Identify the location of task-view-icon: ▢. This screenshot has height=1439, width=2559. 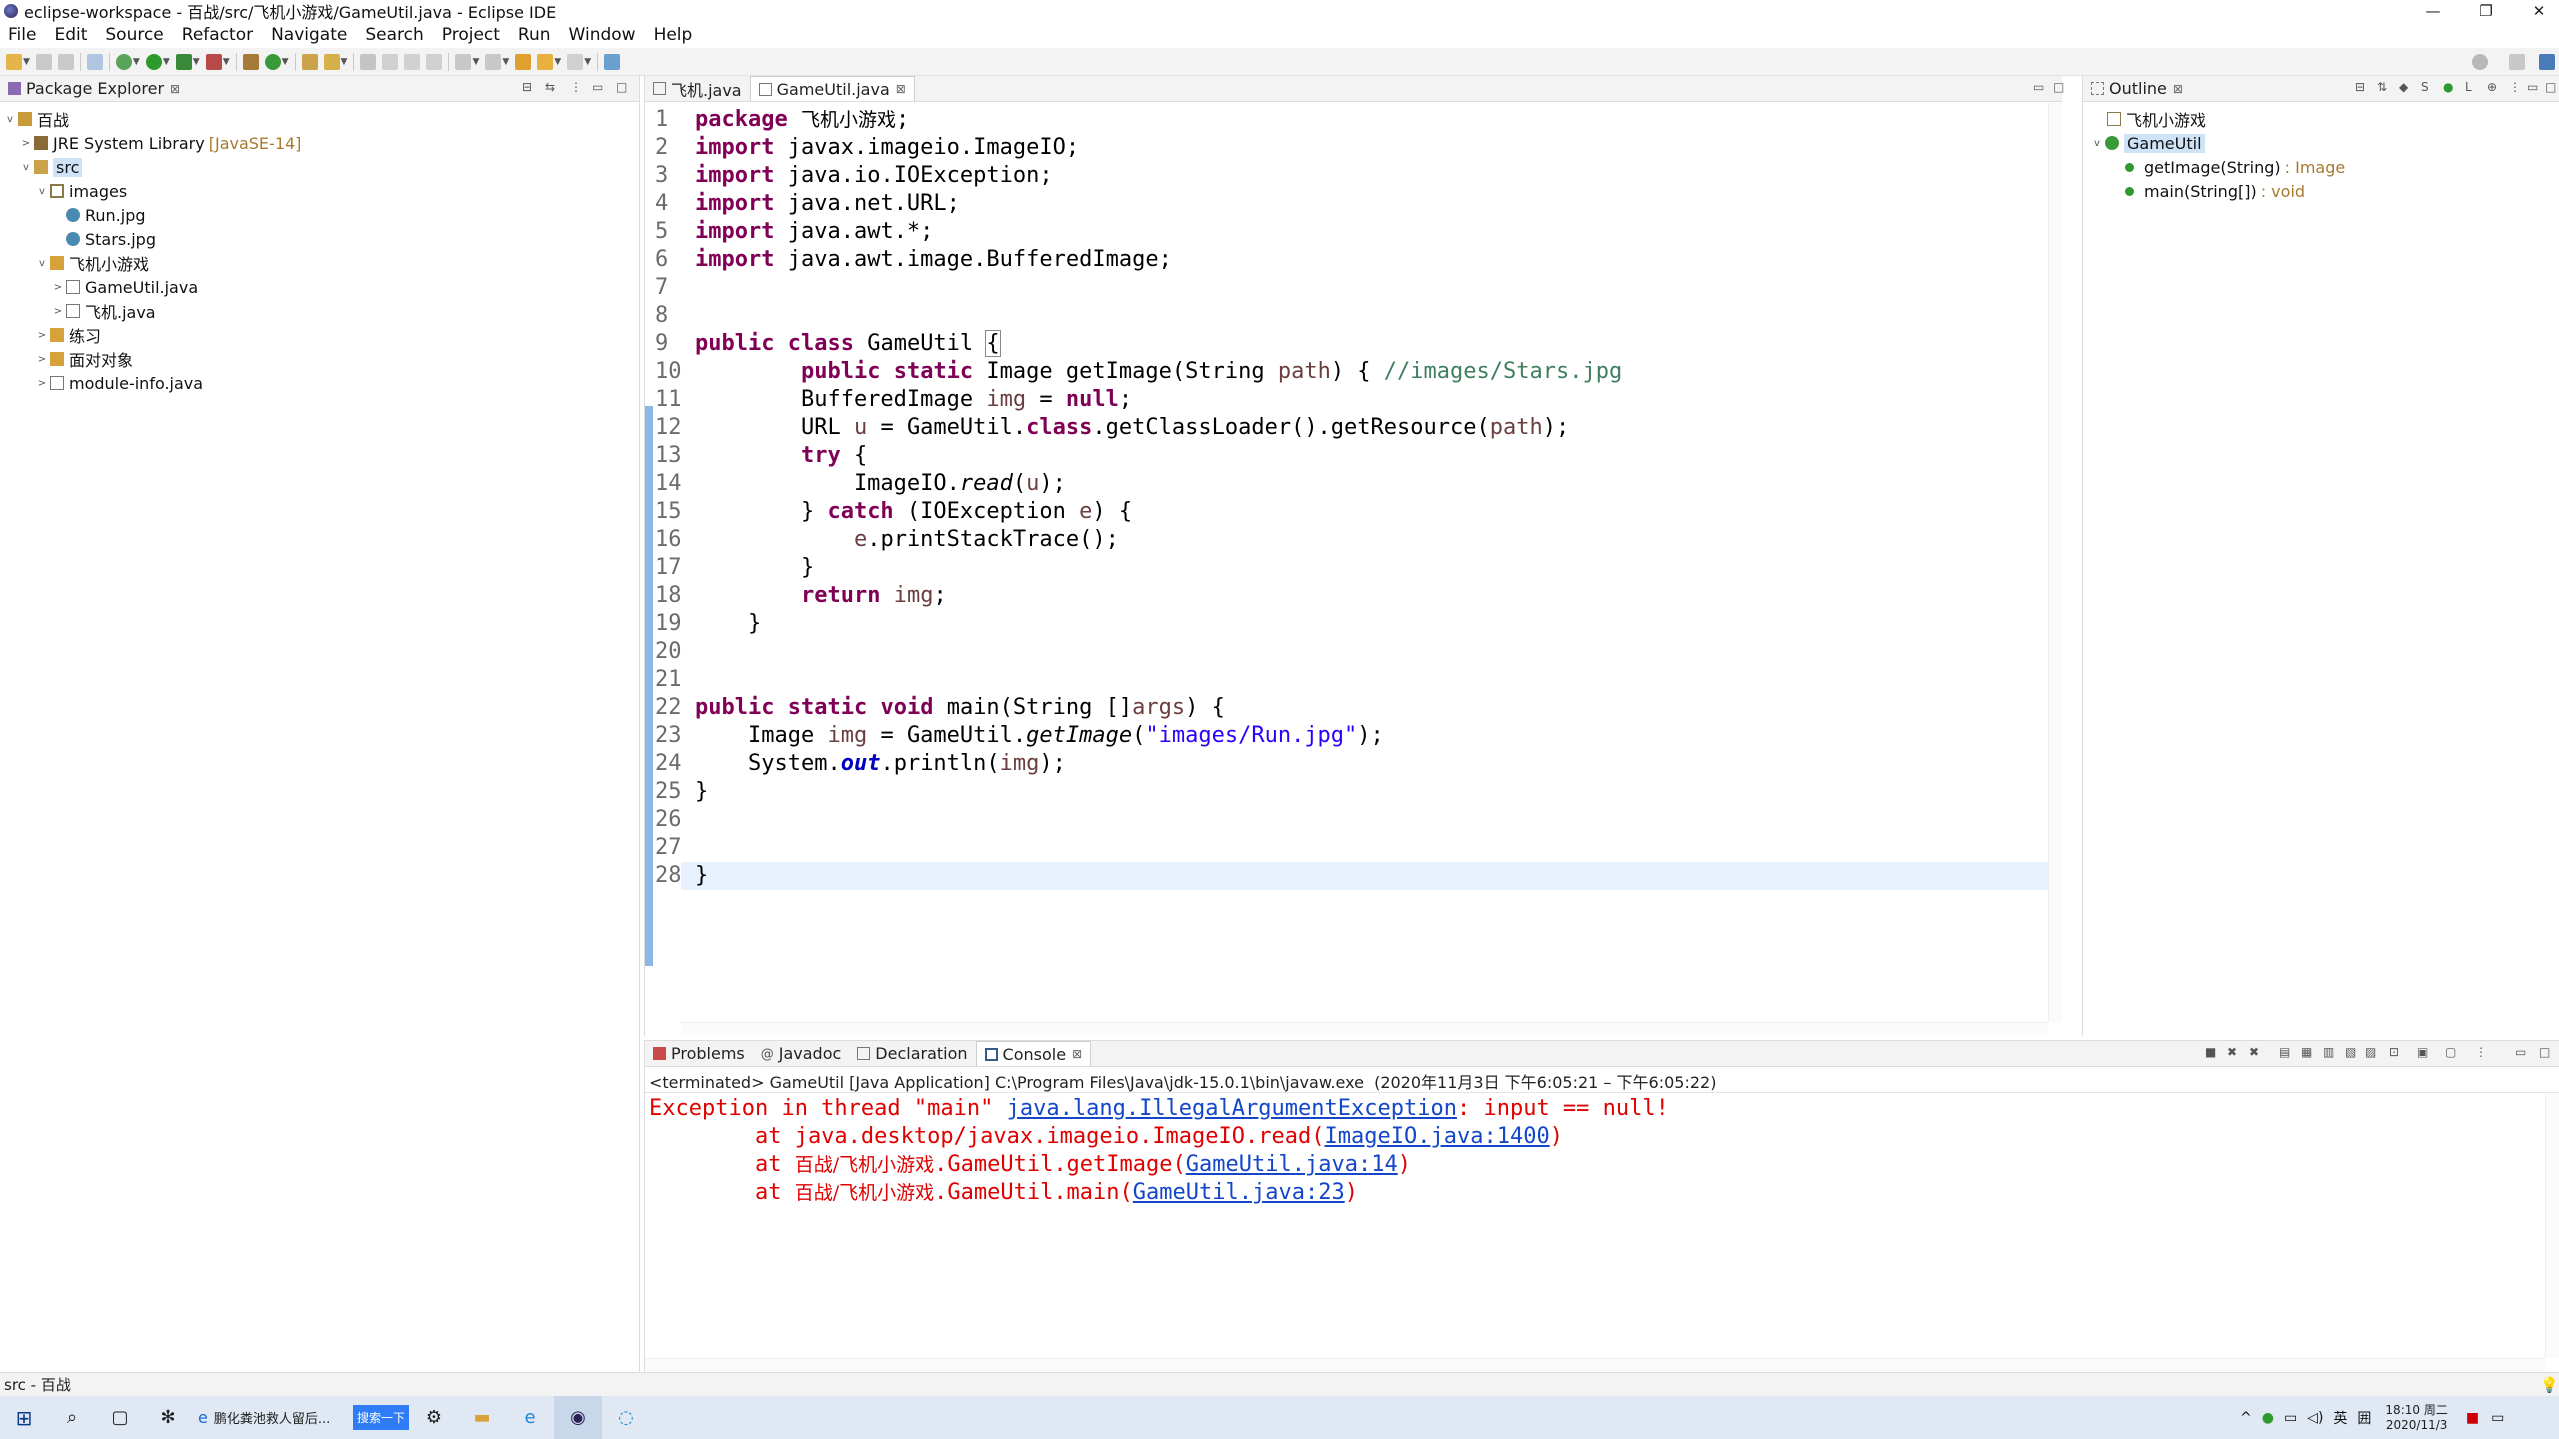
(120, 1417).